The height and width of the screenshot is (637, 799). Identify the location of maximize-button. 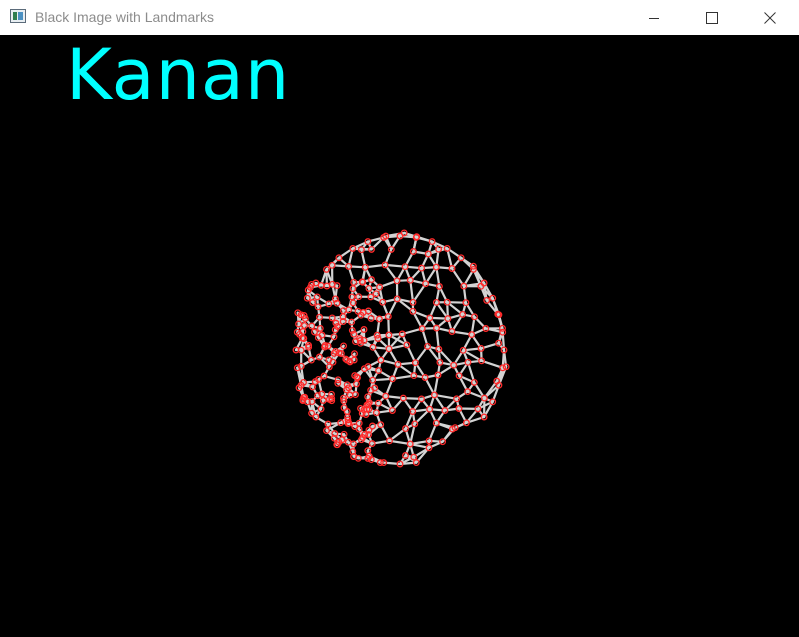
(712, 17).